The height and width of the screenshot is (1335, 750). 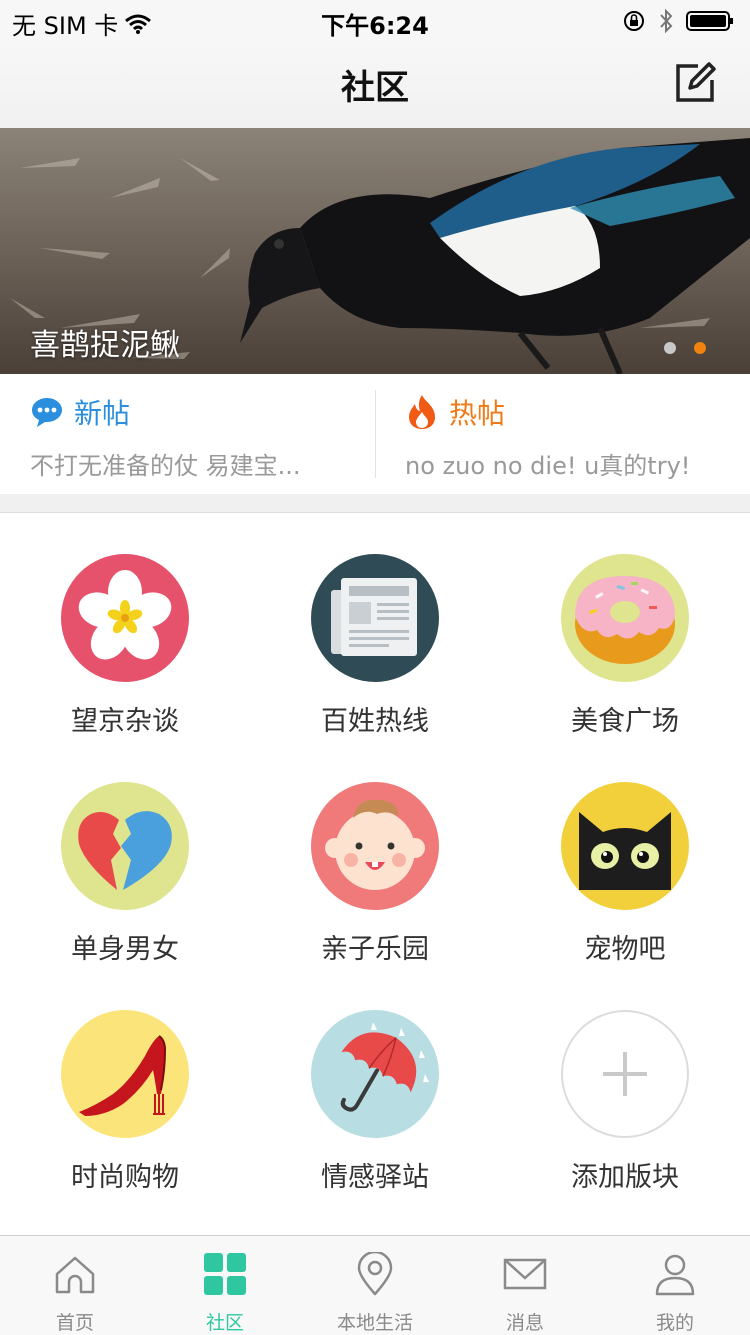 What do you see at coordinates (224, 1323) in the screenshot?
I see `tab-label: 社区` at bounding box center [224, 1323].